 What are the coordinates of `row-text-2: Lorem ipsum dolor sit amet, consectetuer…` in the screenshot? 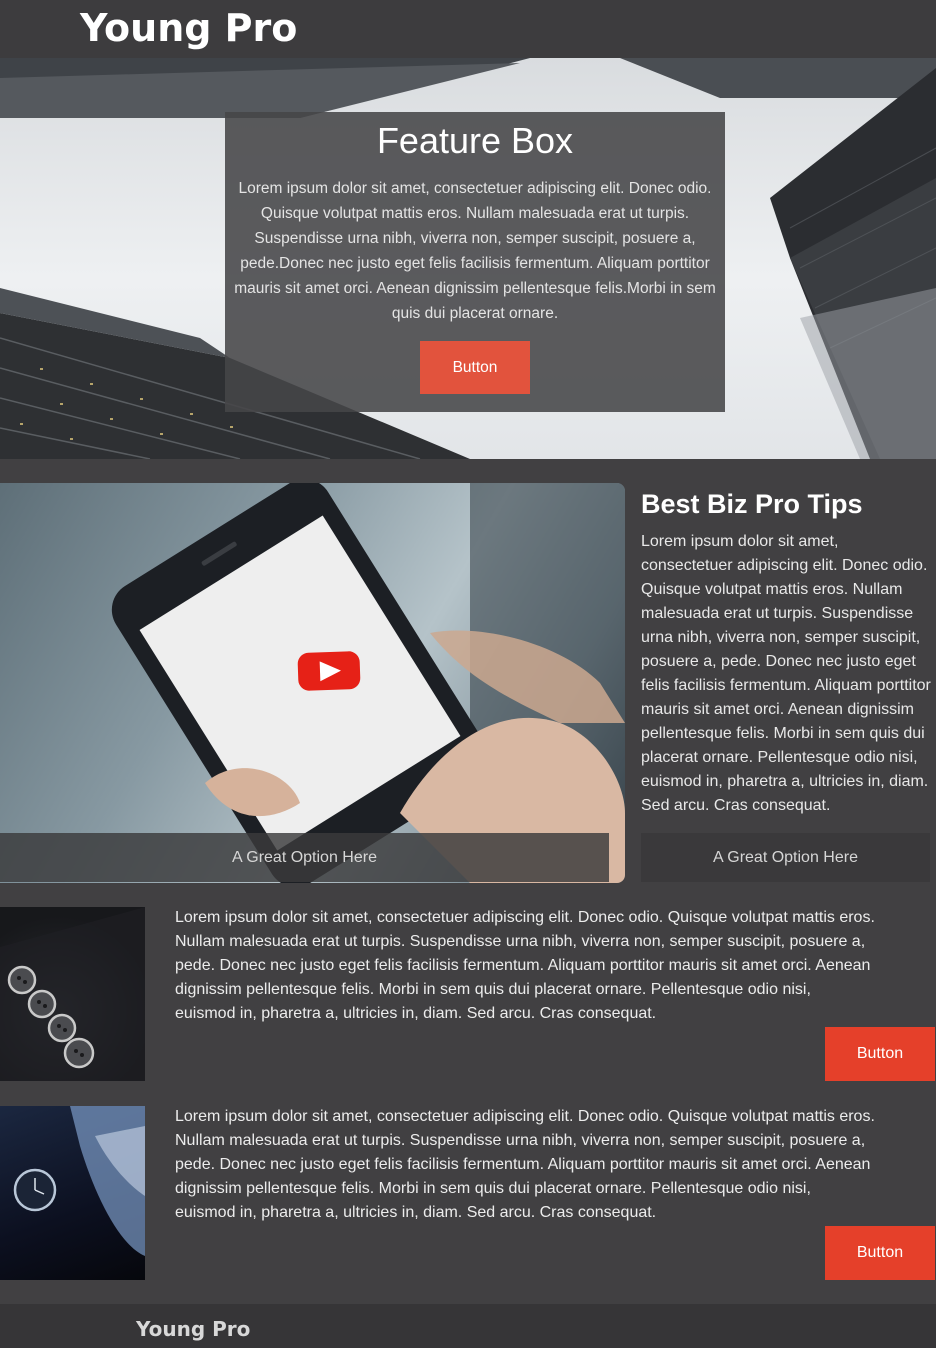 It's located at (525, 1164).